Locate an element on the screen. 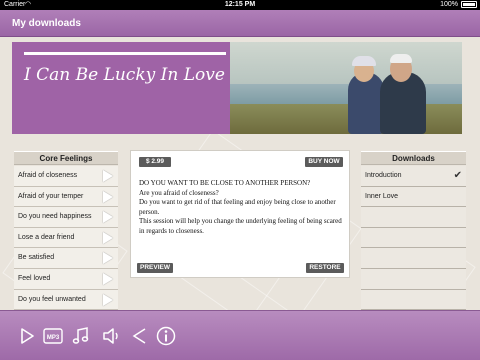  core-feeling-label: Do you feel unwanted is located at coordinates (52, 299).